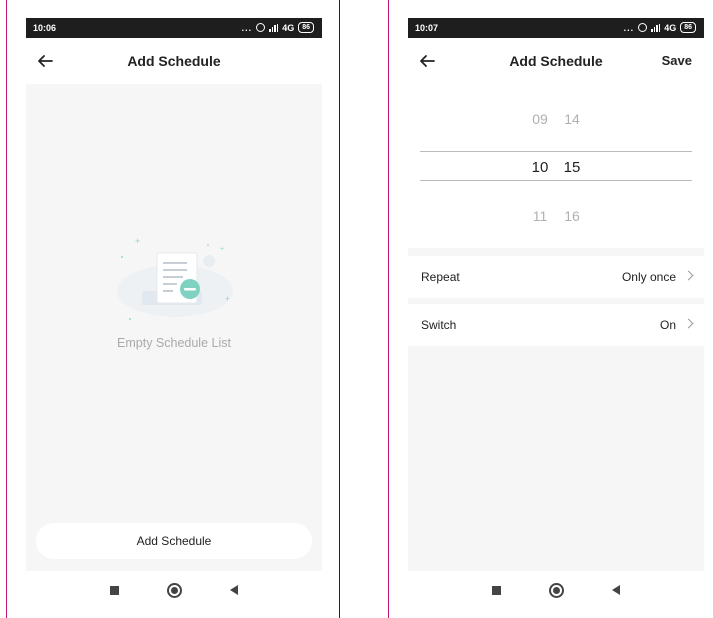  What do you see at coordinates (540, 167) in the screenshot?
I see `hour-value: 10` at bounding box center [540, 167].